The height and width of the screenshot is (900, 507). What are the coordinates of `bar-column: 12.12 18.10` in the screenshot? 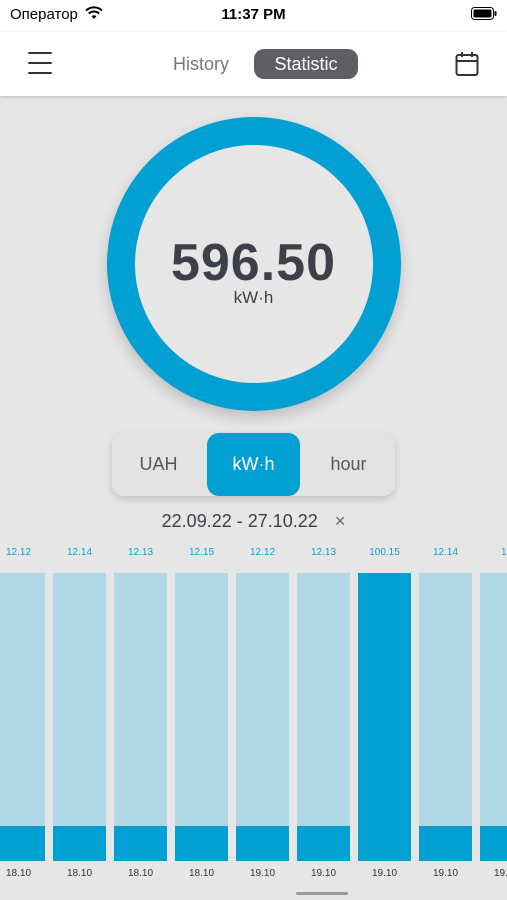 It's located at (22, 715).